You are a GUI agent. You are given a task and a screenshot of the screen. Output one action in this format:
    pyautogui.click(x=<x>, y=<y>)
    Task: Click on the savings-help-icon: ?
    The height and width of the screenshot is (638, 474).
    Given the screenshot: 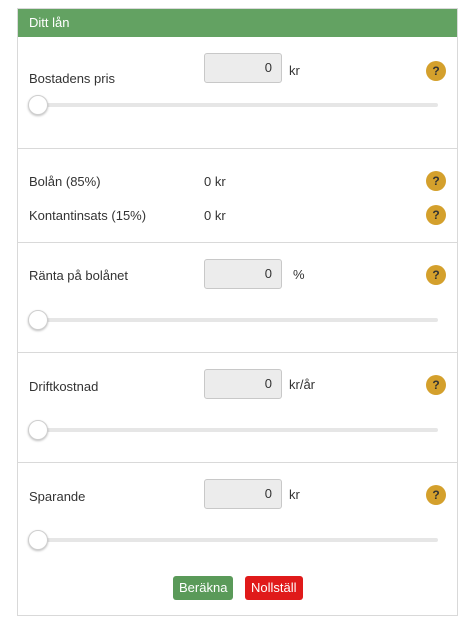 What is the action you would take?
    pyautogui.click(x=436, y=495)
    